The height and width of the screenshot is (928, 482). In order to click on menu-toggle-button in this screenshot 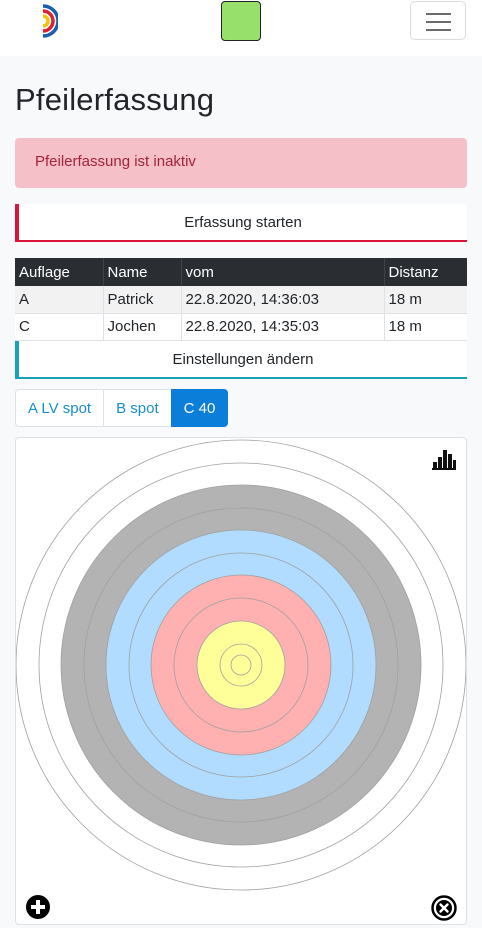, I will do `click(438, 20)`.